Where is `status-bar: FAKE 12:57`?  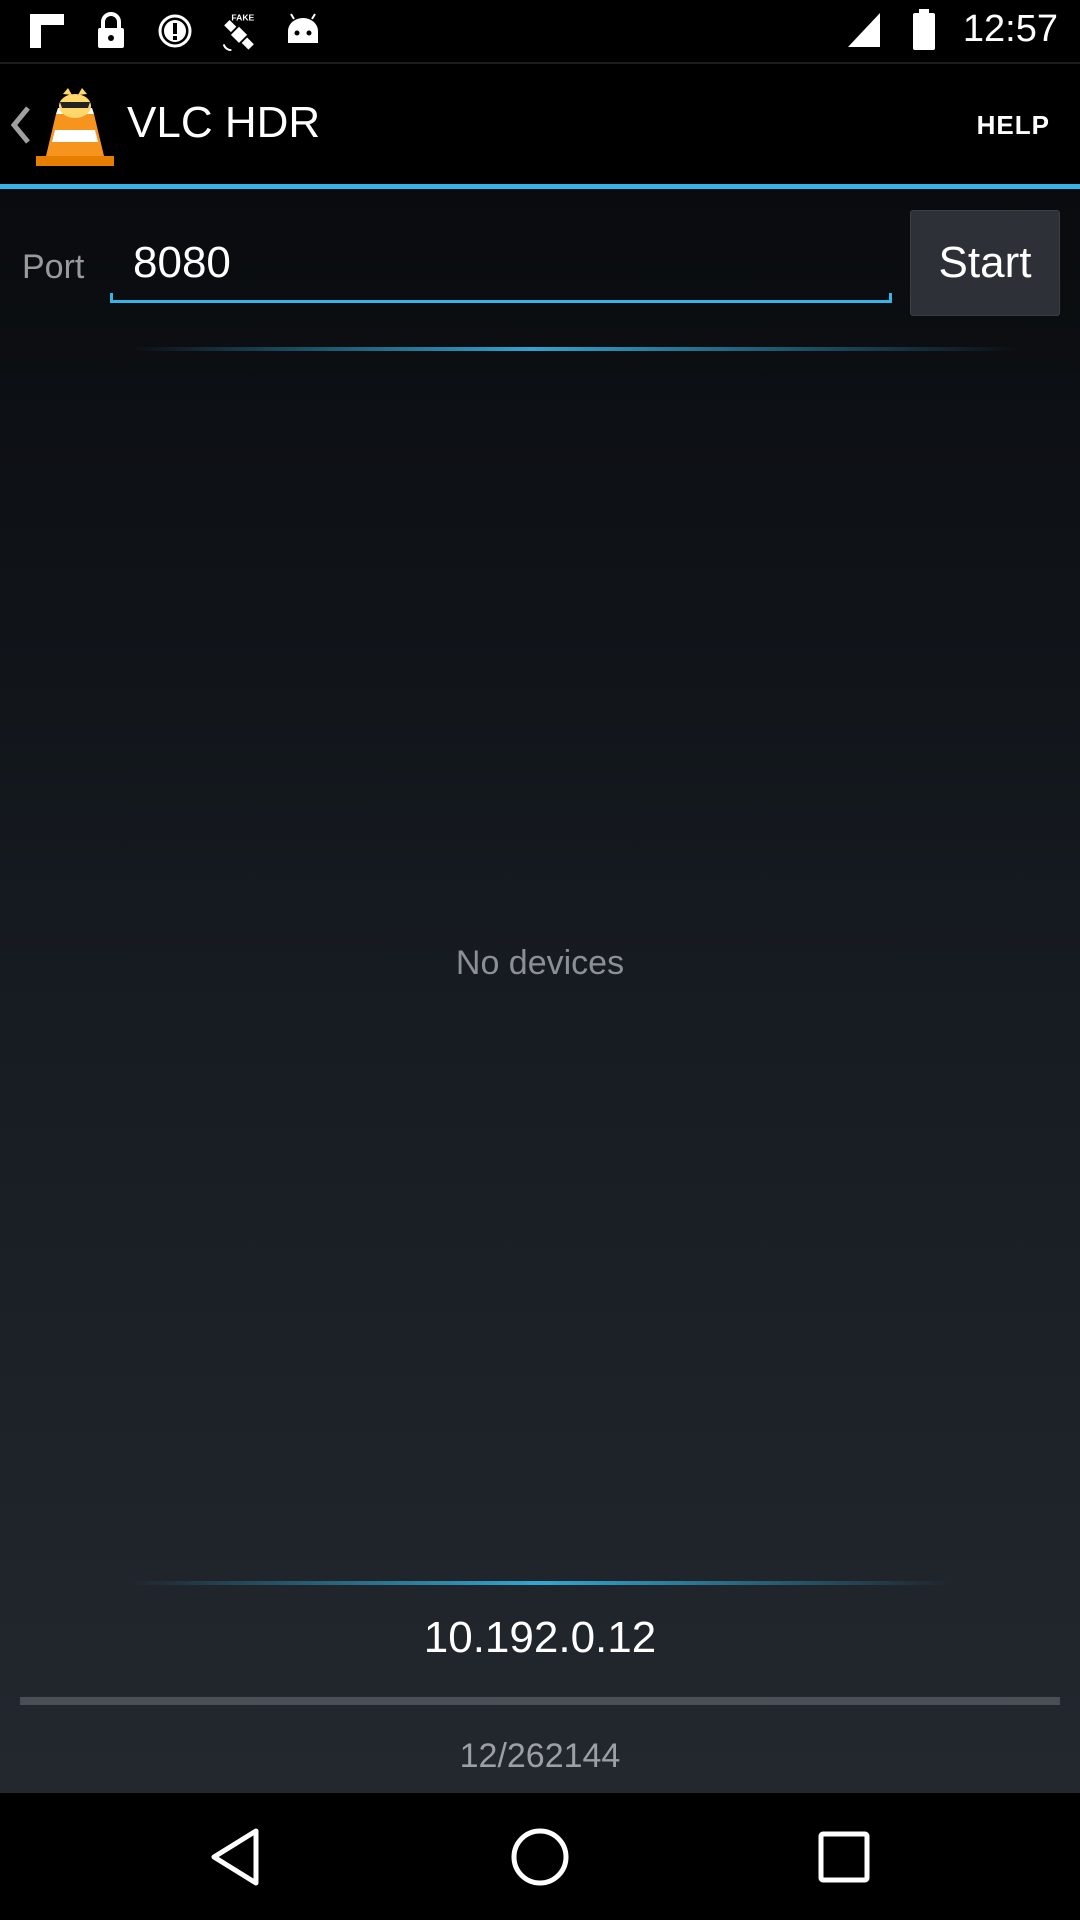 status-bar: FAKE 12:57 is located at coordinates (540, 32).